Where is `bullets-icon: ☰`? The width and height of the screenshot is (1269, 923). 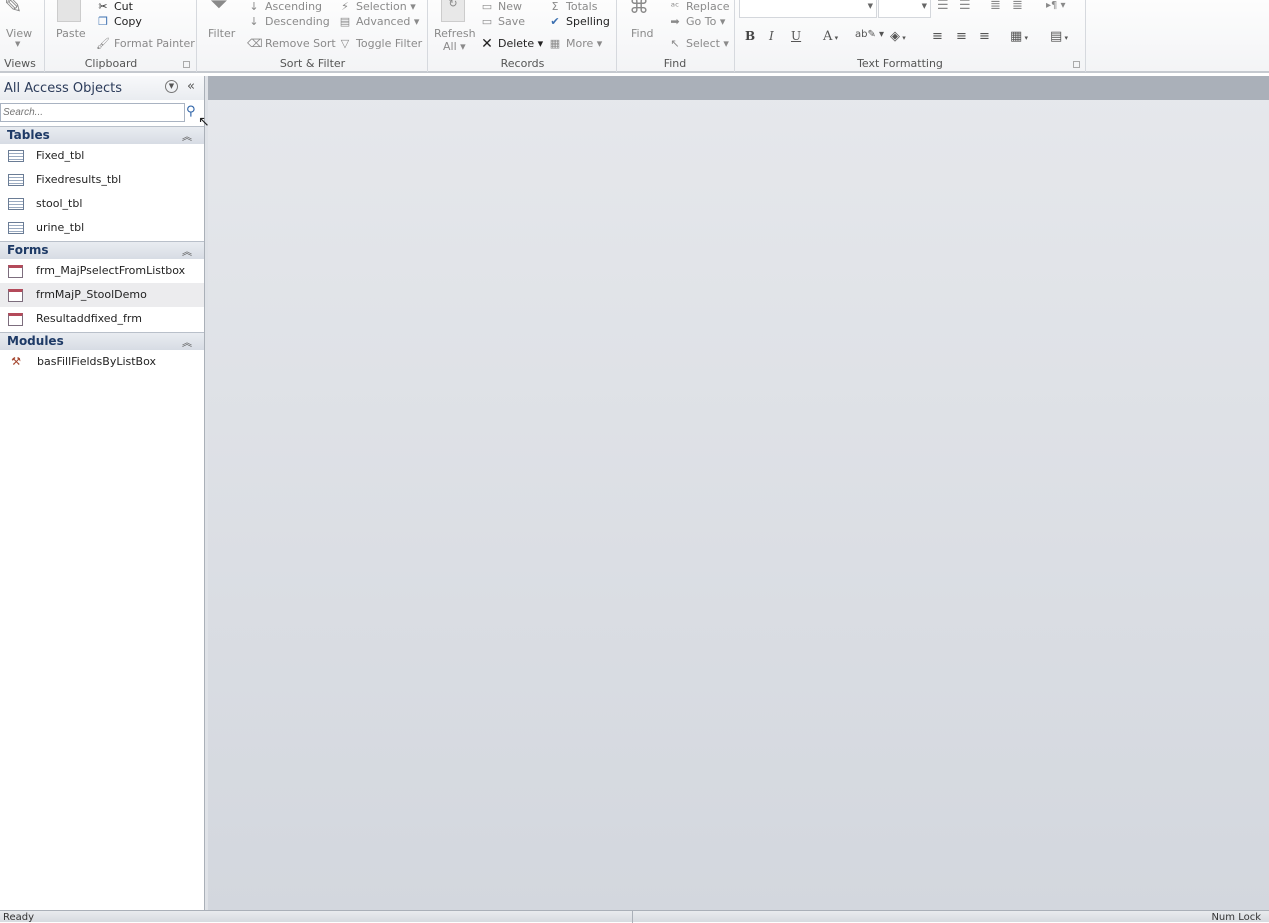 bullets-icon: ☰ is located at coordinates (943, 6).